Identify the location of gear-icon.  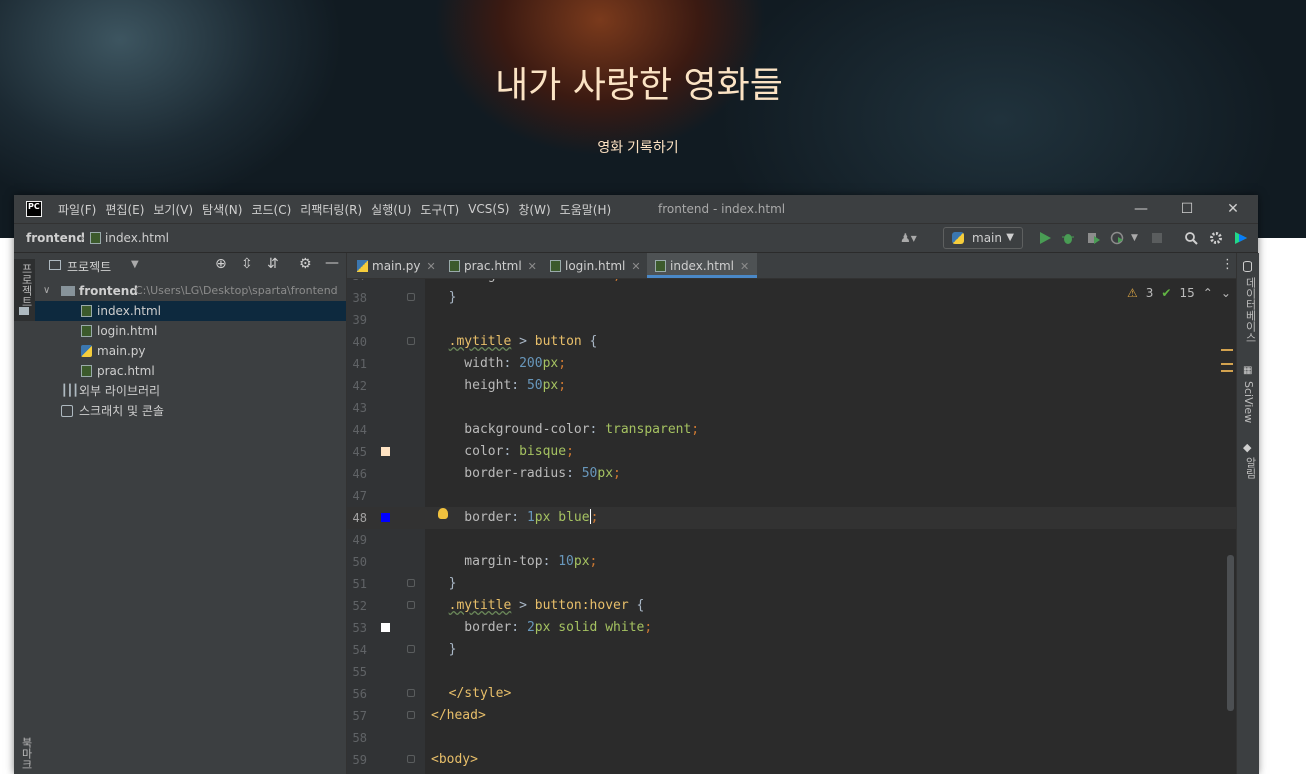
(1216, 238).